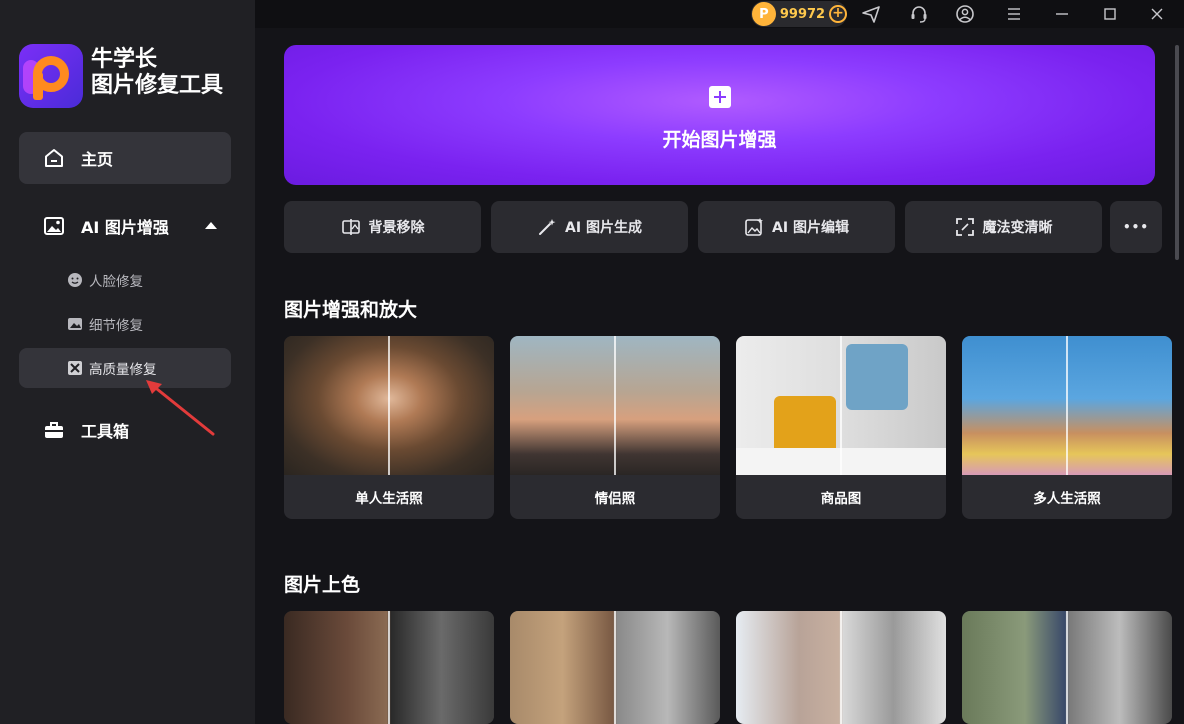 The height and width of the screenshot is (724, 1184). I want to click on support-headset-icon, so click(919, 14).